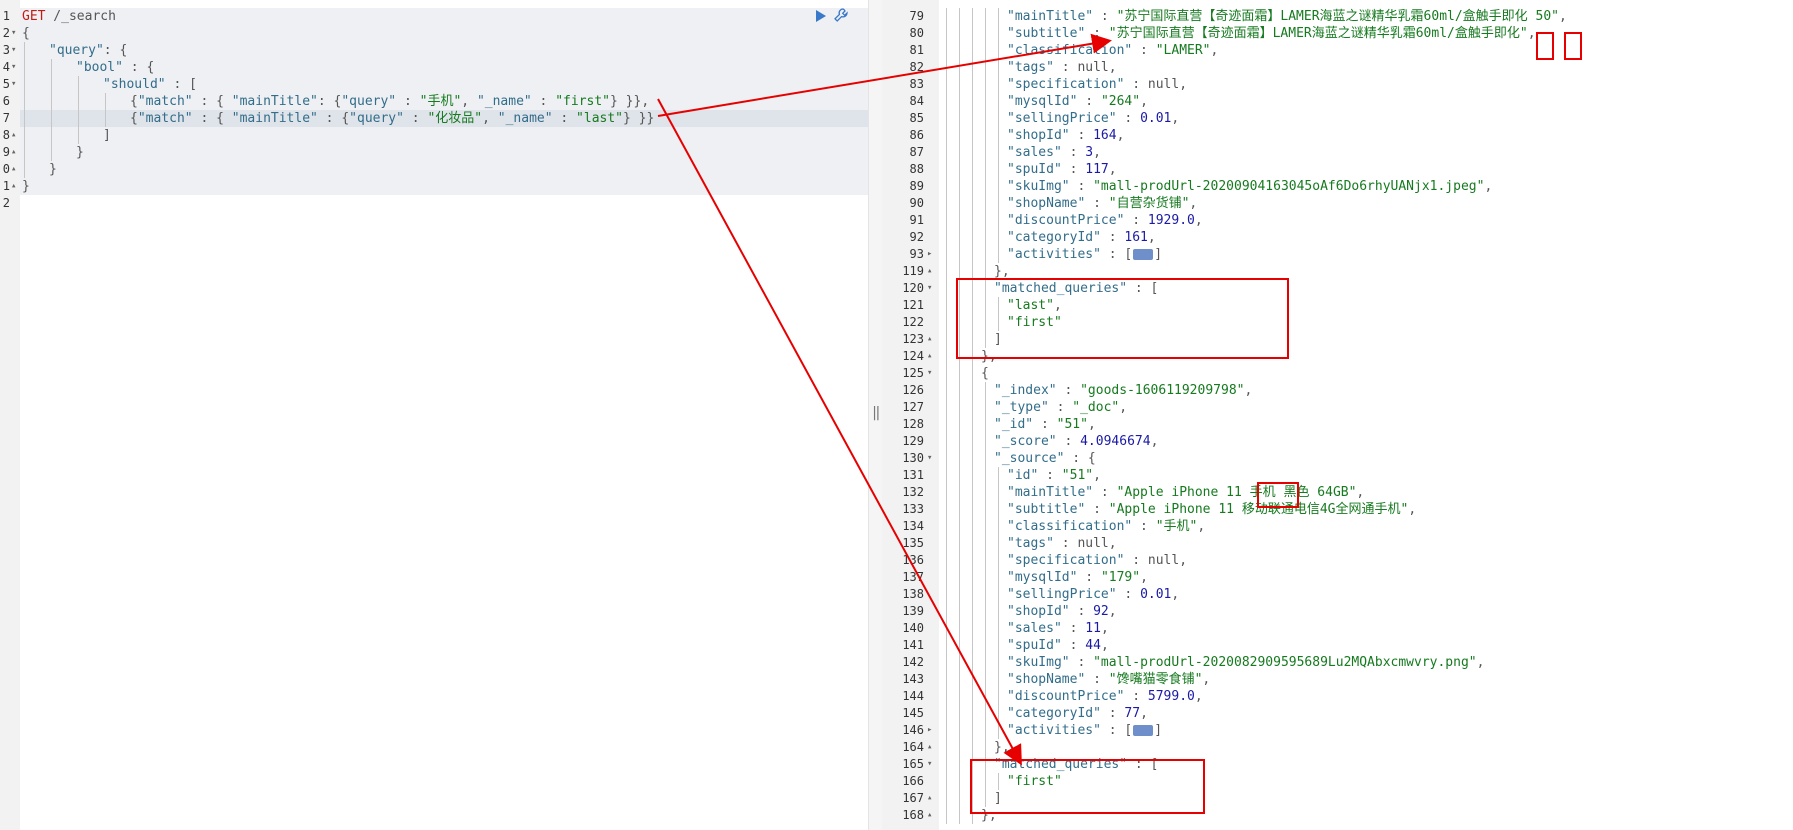 The height and width of the screenshot is (830, 1793). Describe the element at coordinates (1337, 458) in the screenshot. I see `response-line: 130 ▾ "_source" : {` at that location.